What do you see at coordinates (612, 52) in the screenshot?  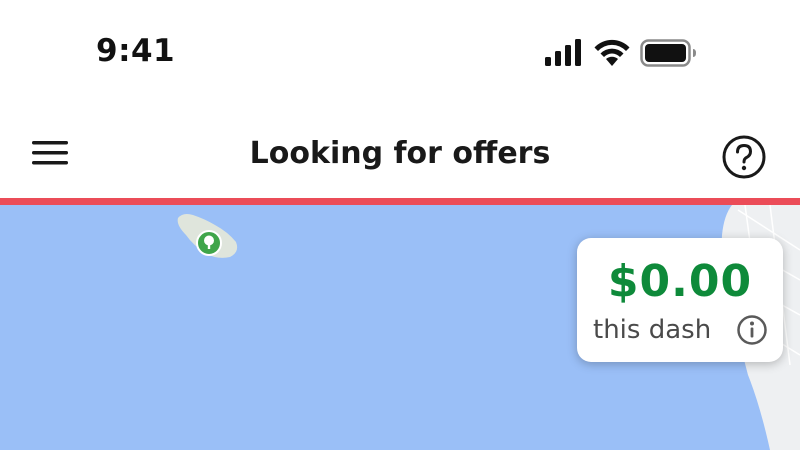 I see `wifi-icon` at bounding box center [612, 52].